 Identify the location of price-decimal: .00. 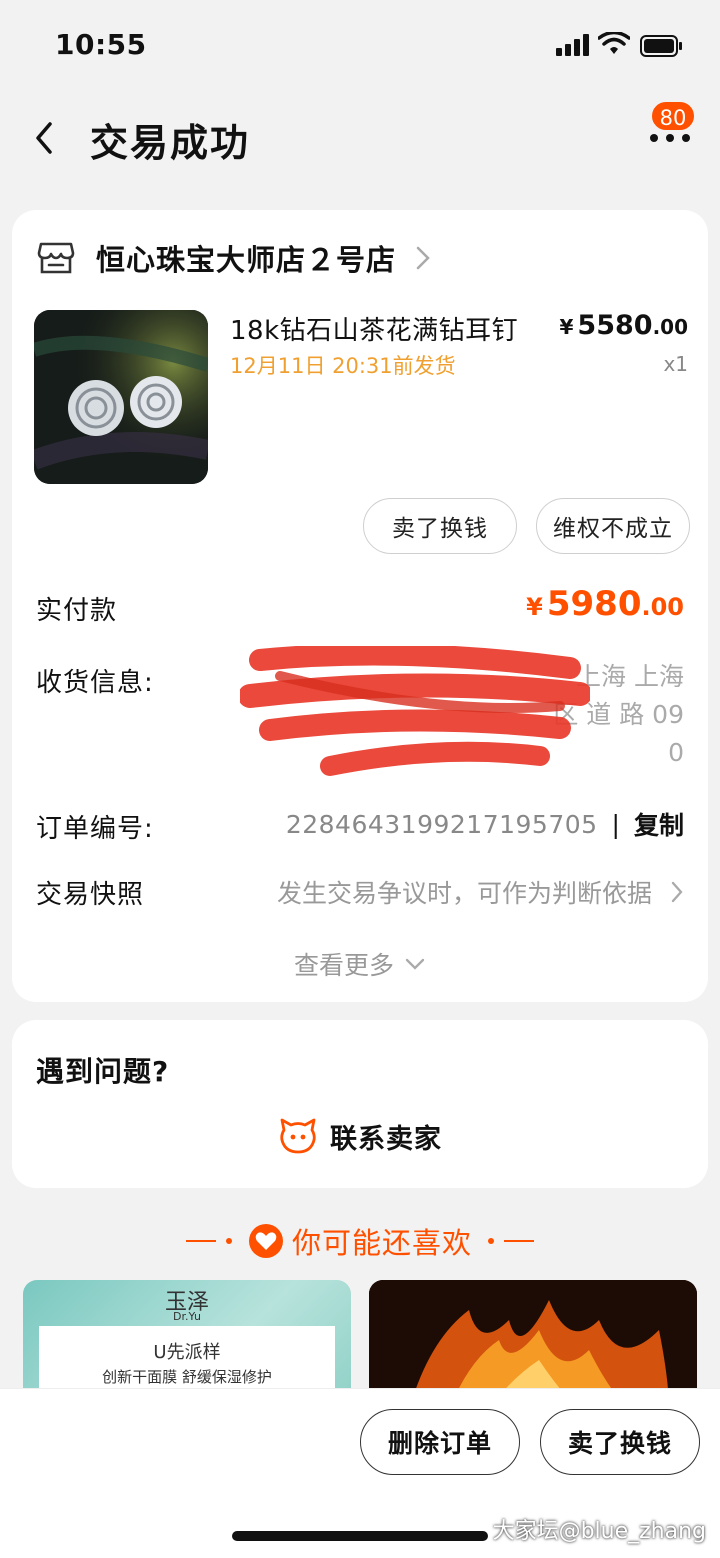
(670, 327).